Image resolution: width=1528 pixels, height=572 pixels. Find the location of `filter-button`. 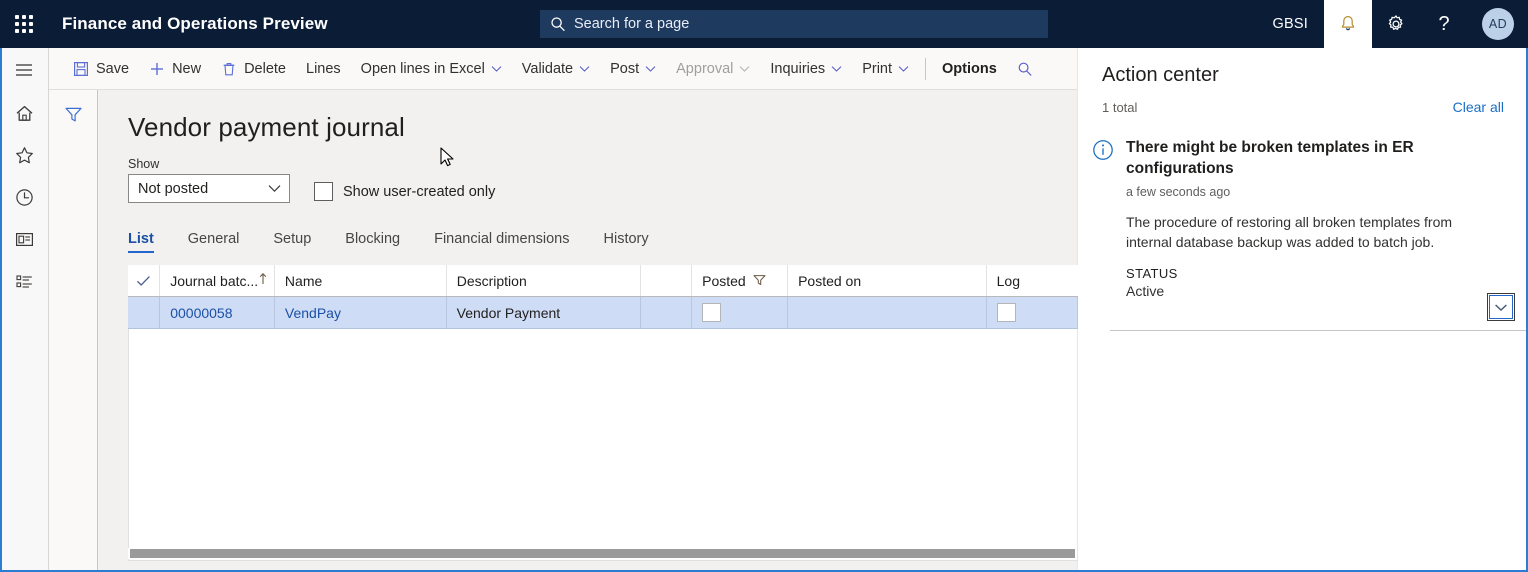

filter-button is located at coordinates (73, 114).